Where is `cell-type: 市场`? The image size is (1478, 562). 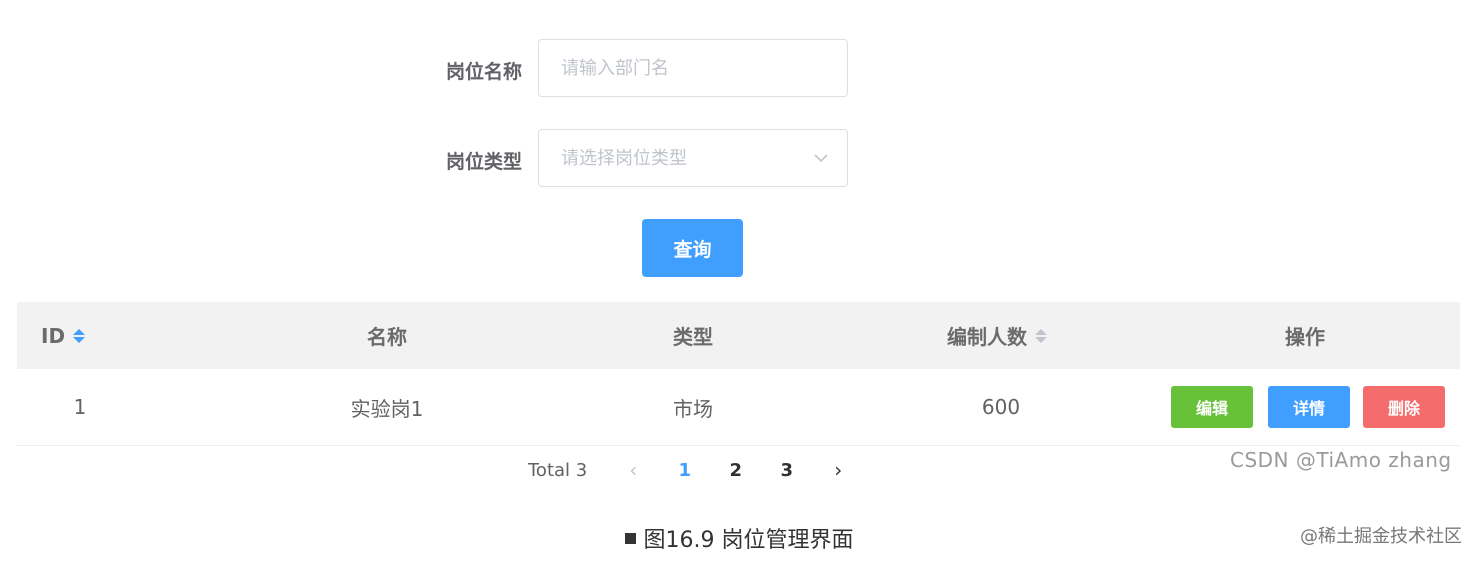
cell-type: 市场 is located at coordinates (693, 408).